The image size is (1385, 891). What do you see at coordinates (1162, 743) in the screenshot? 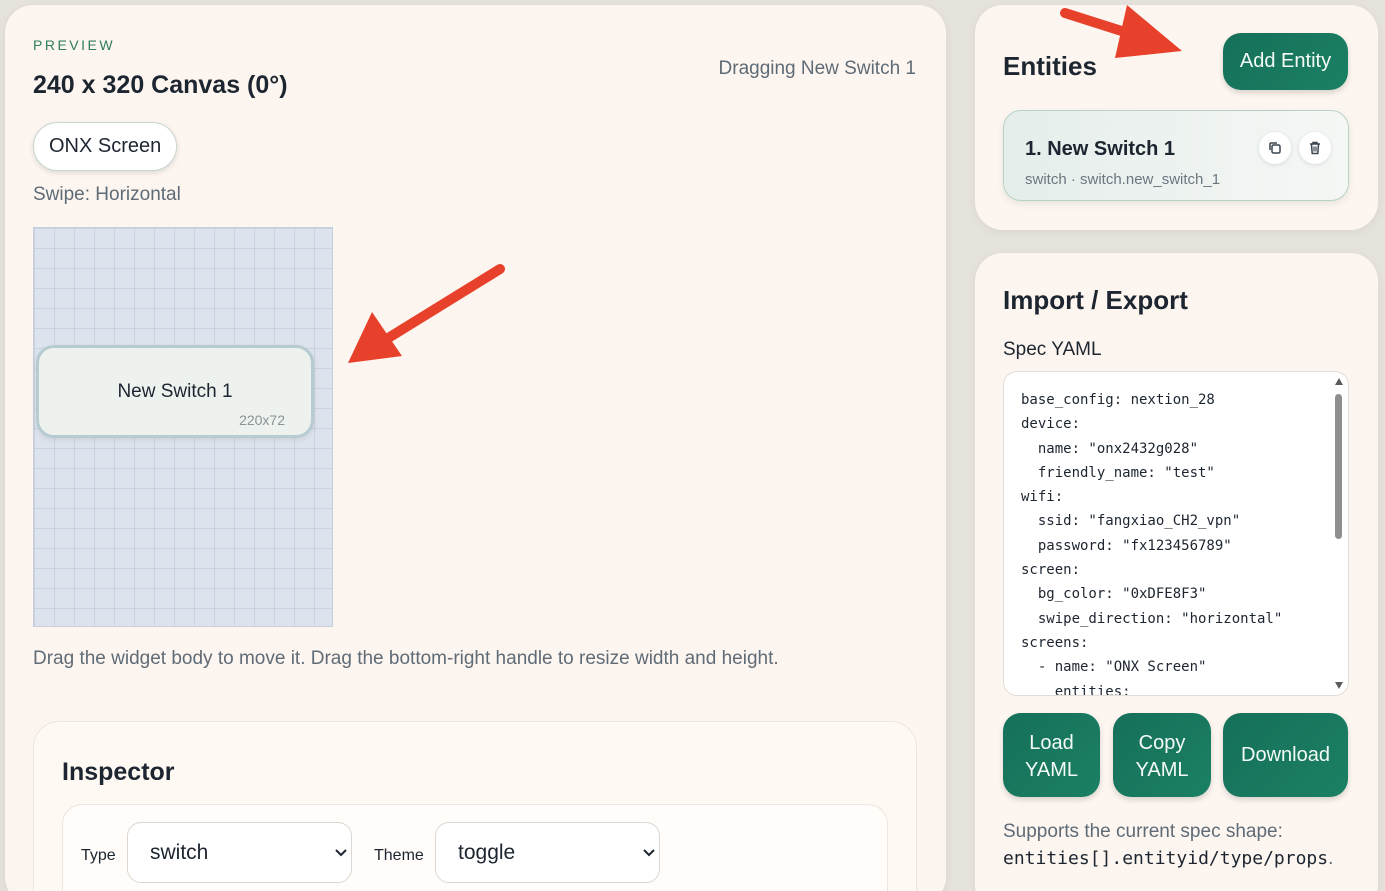
I see `copy-yaml-label-1: Copy` at bounding box center [1162, 743].